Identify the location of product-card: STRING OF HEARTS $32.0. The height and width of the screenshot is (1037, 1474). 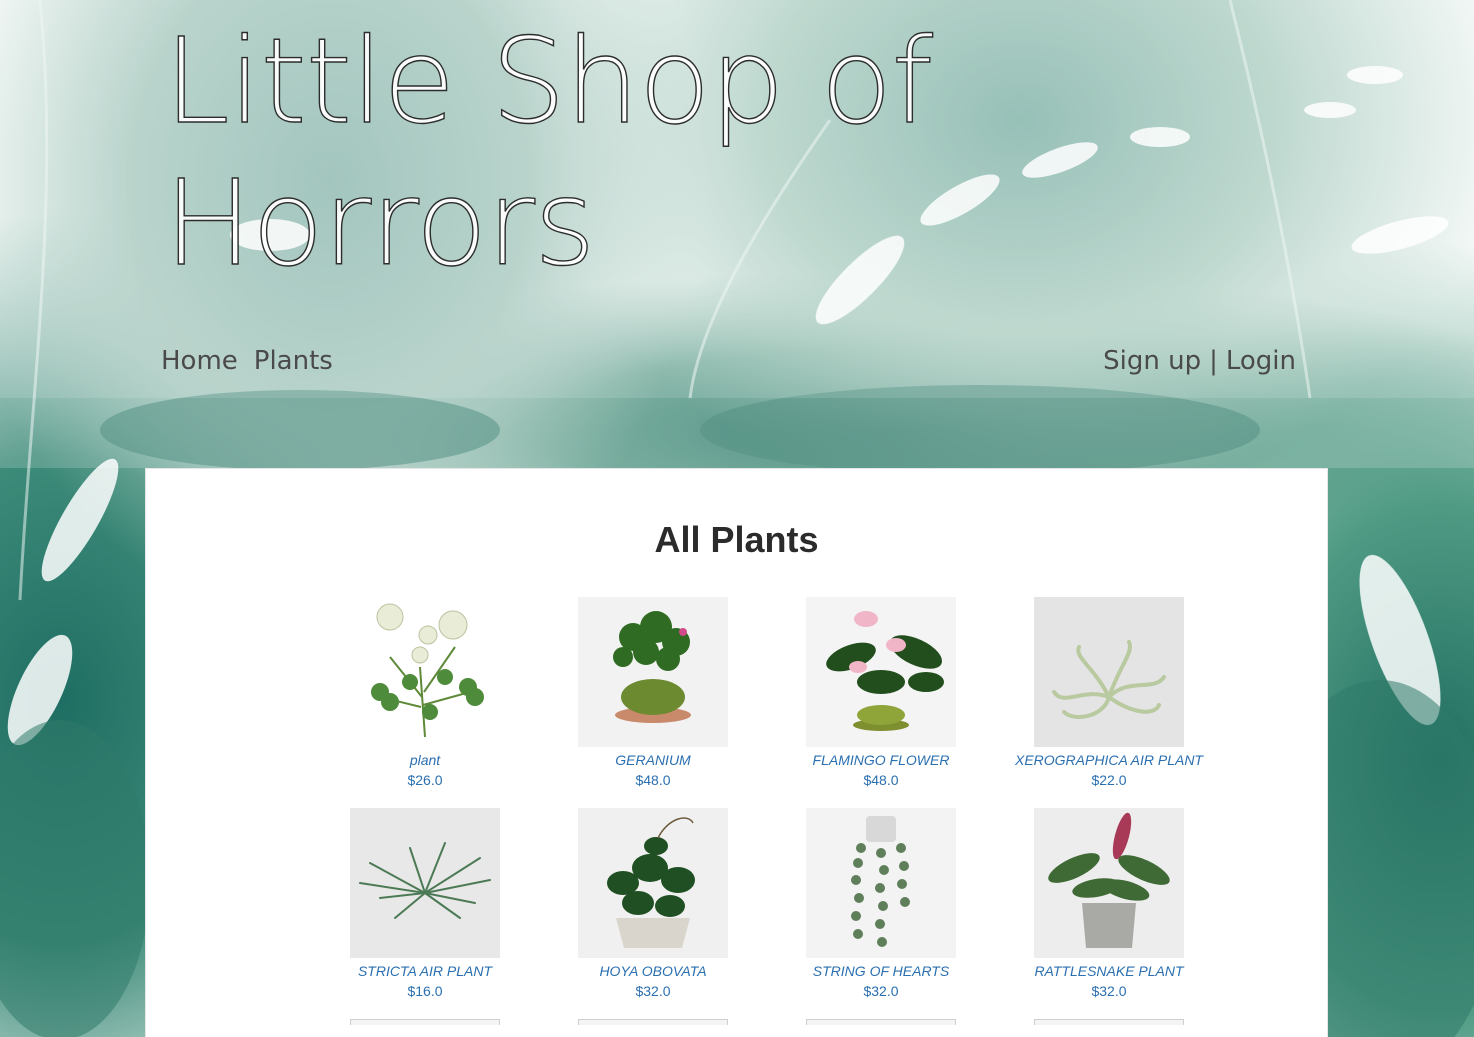
(881, 904).